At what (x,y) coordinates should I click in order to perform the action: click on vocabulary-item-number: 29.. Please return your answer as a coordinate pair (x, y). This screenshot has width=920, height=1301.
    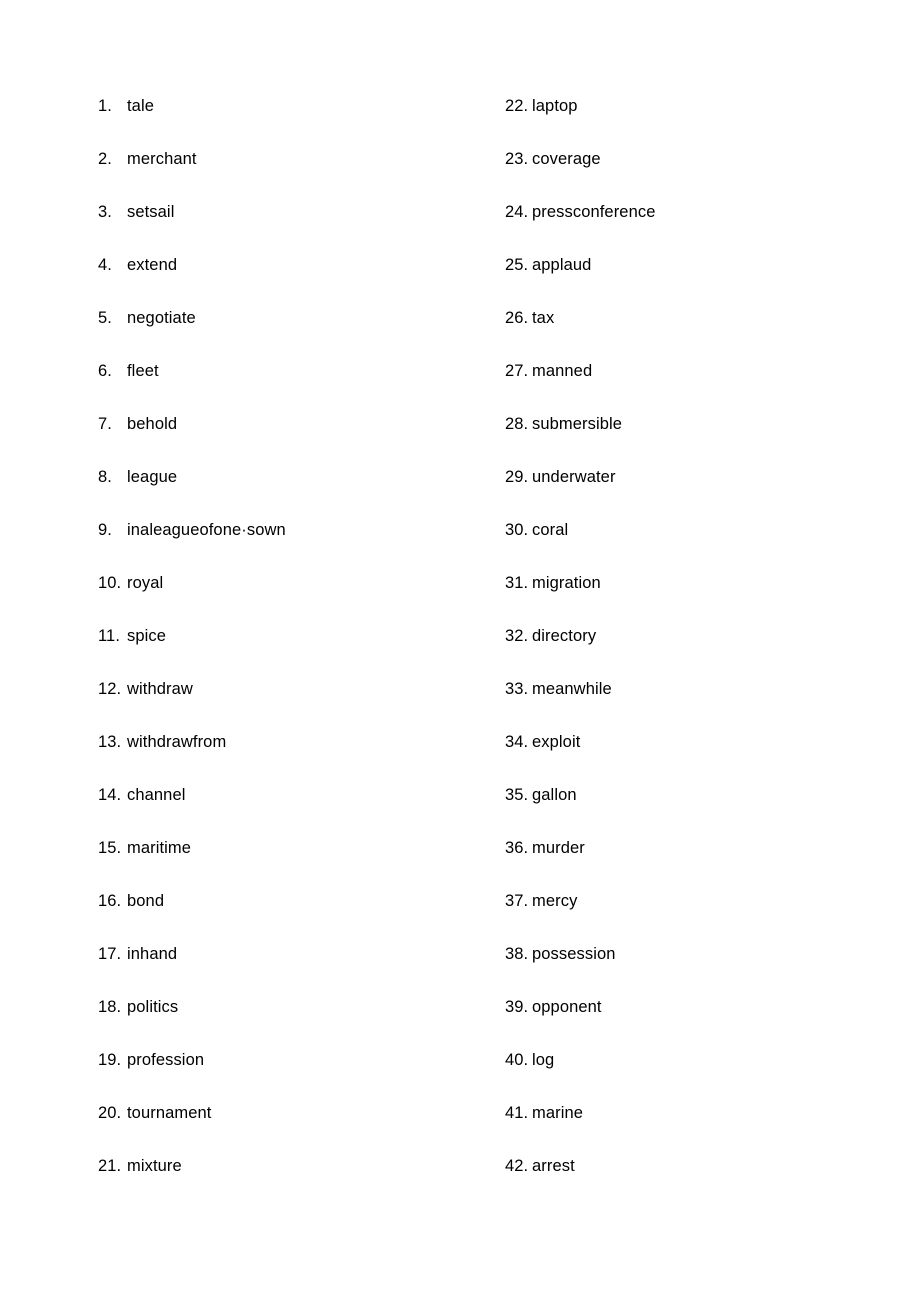
    Looking at the image, I should click on (517, 477).